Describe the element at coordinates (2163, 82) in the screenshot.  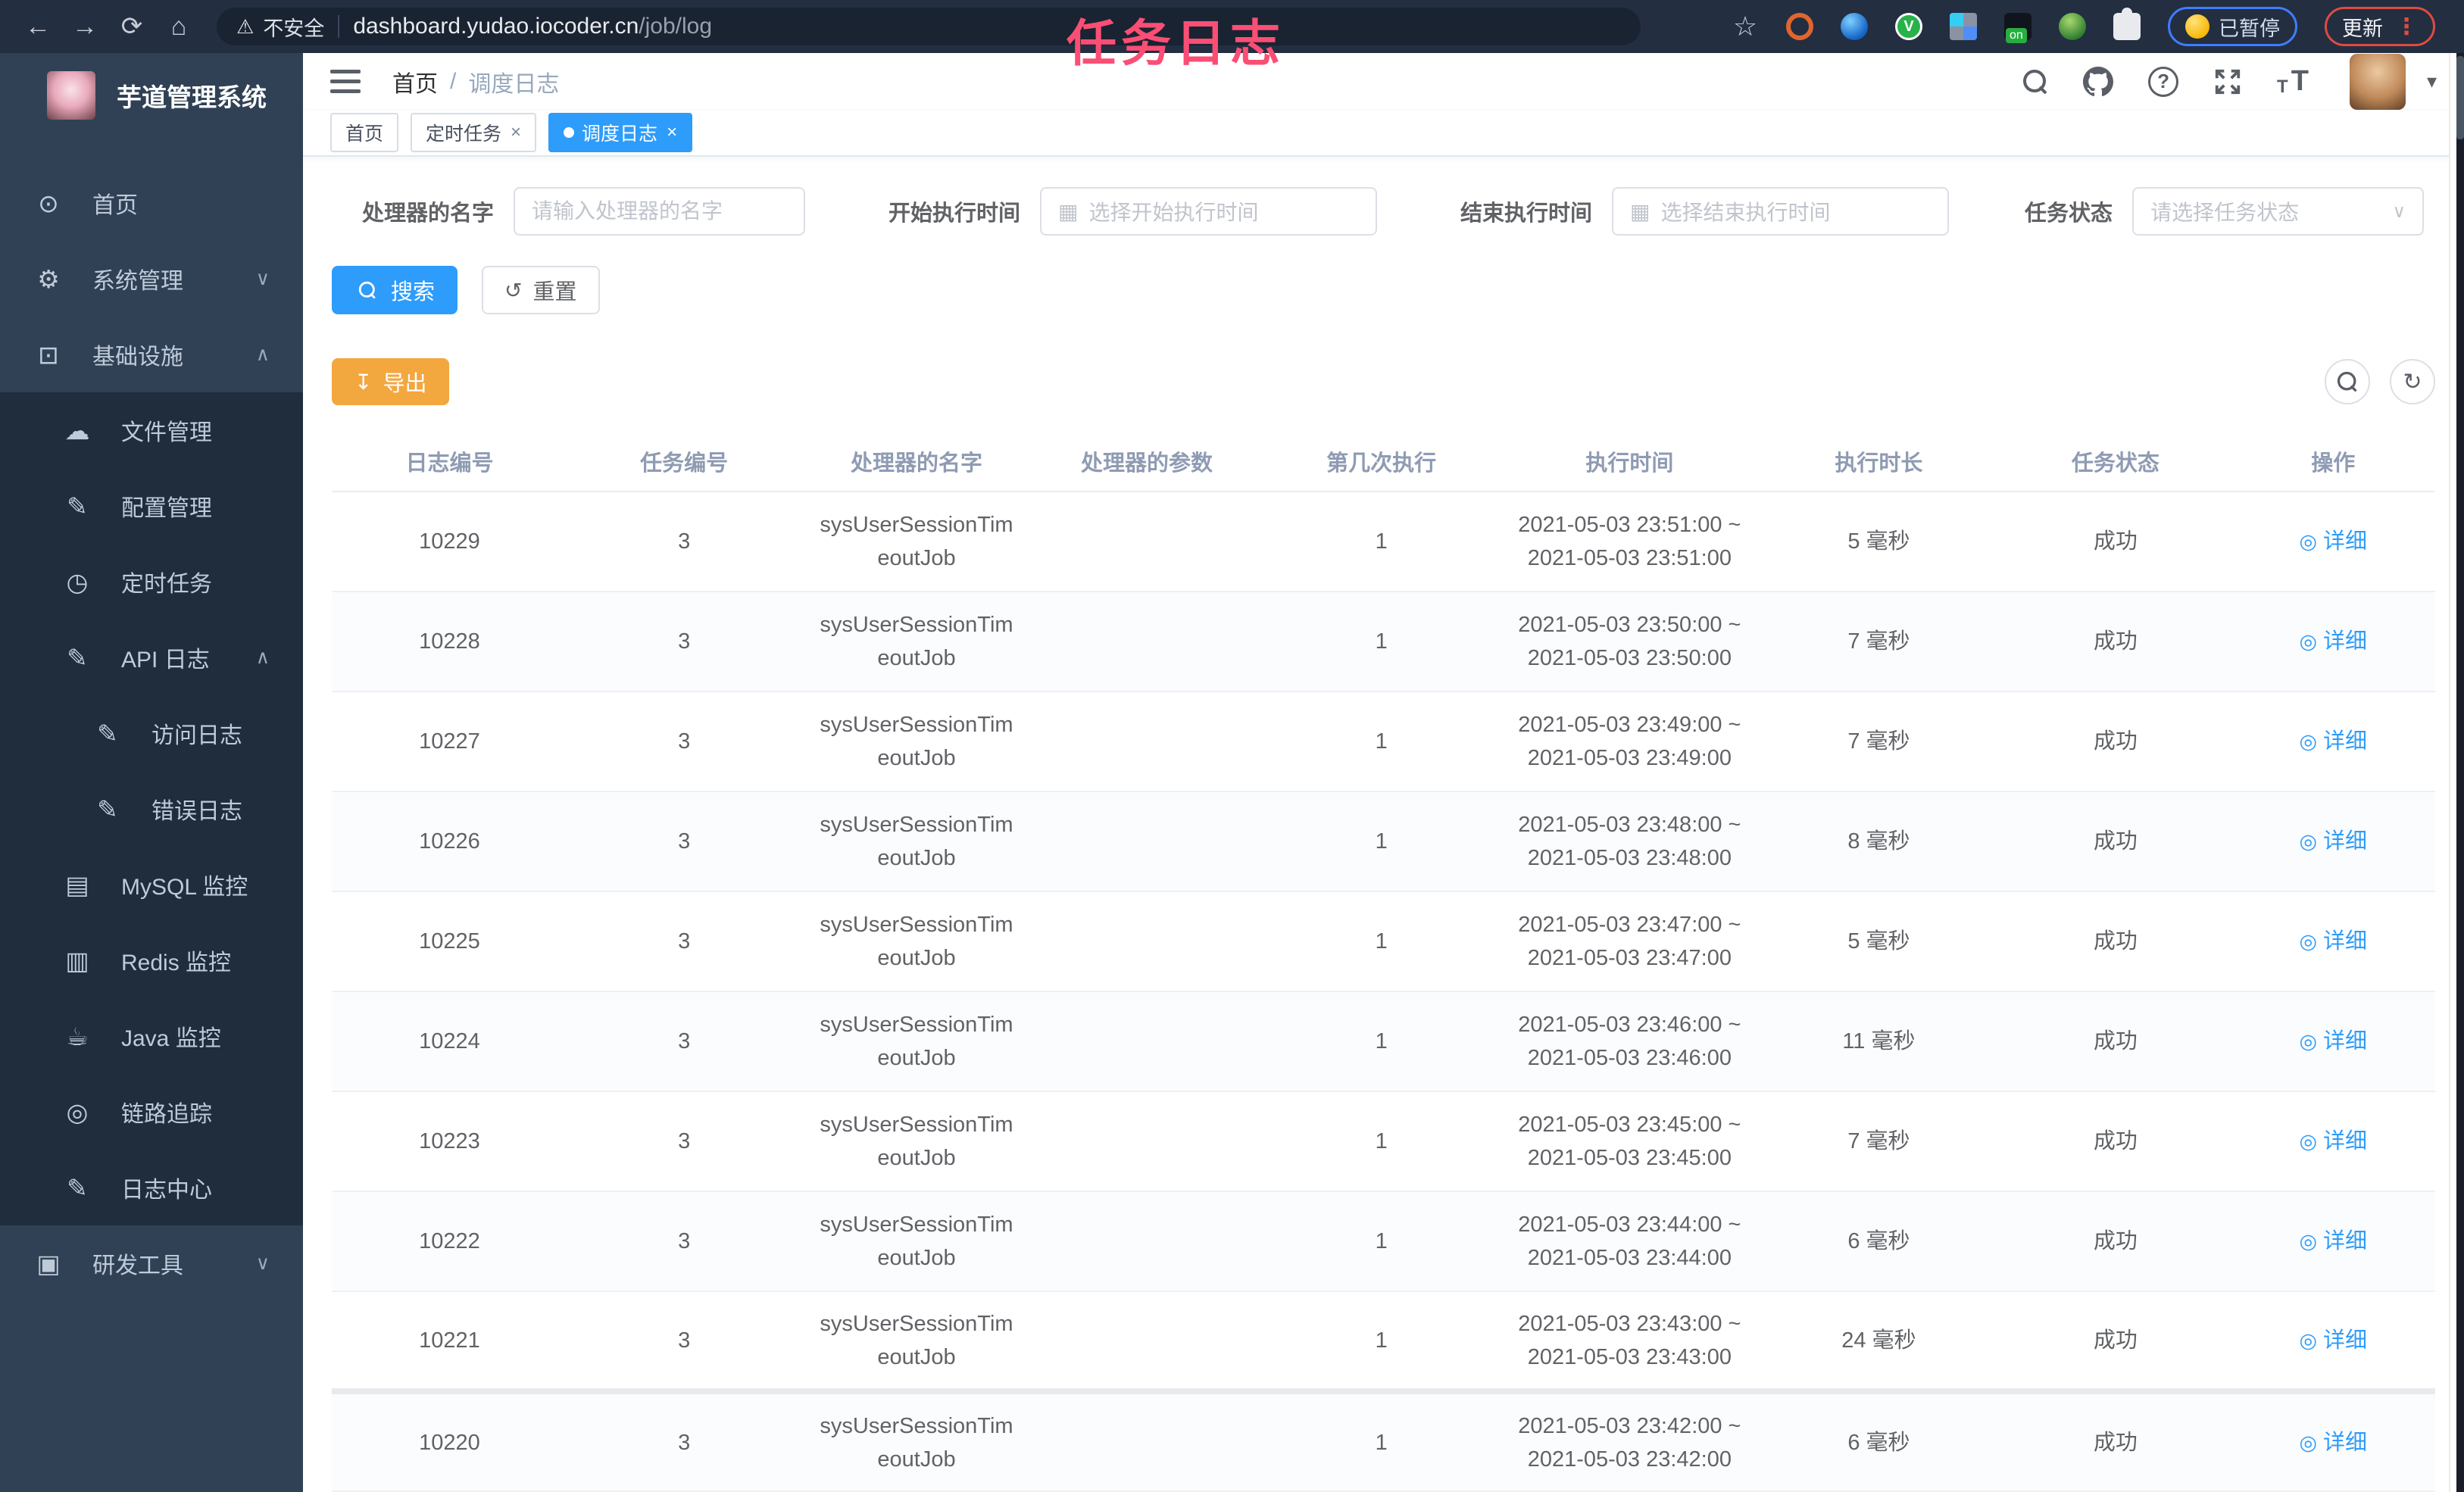
I see `help-icon: ?` at that location.